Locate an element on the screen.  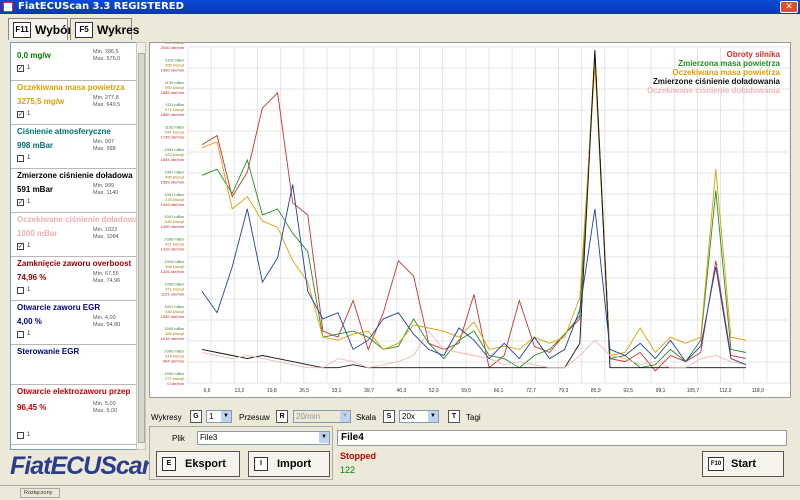
skala-label: Skala is located at coordinates (366, 417).